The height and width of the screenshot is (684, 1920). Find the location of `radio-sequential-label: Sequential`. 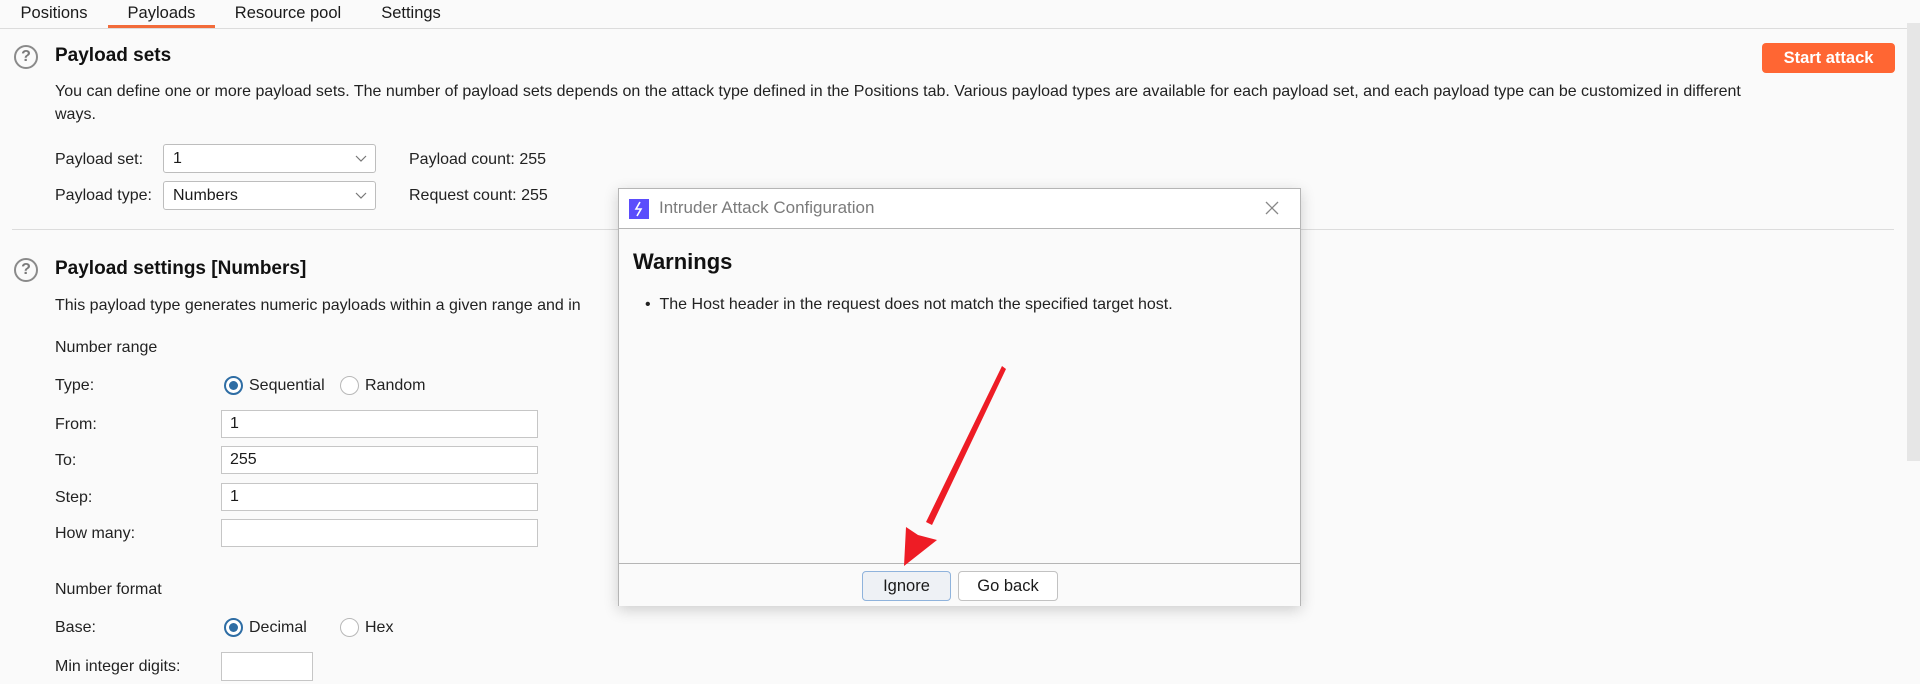

radio-sequential-label: Sequential is located at coordinates (287, 386).